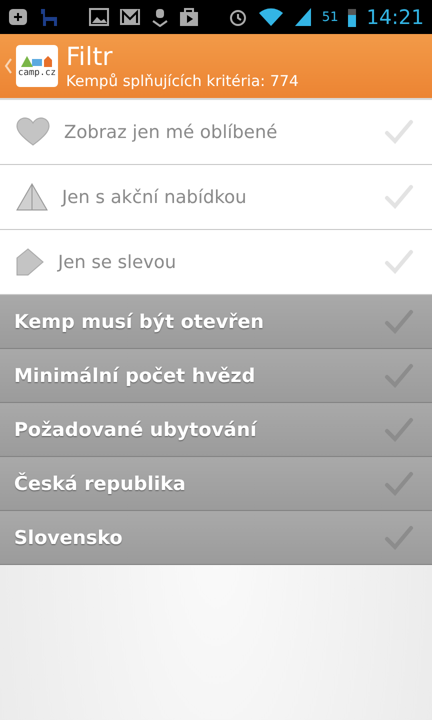 The height and width of the screenshot is (720, 432). I want to click on filter-option: Jen s akční nabídkou, so click(216, 197).